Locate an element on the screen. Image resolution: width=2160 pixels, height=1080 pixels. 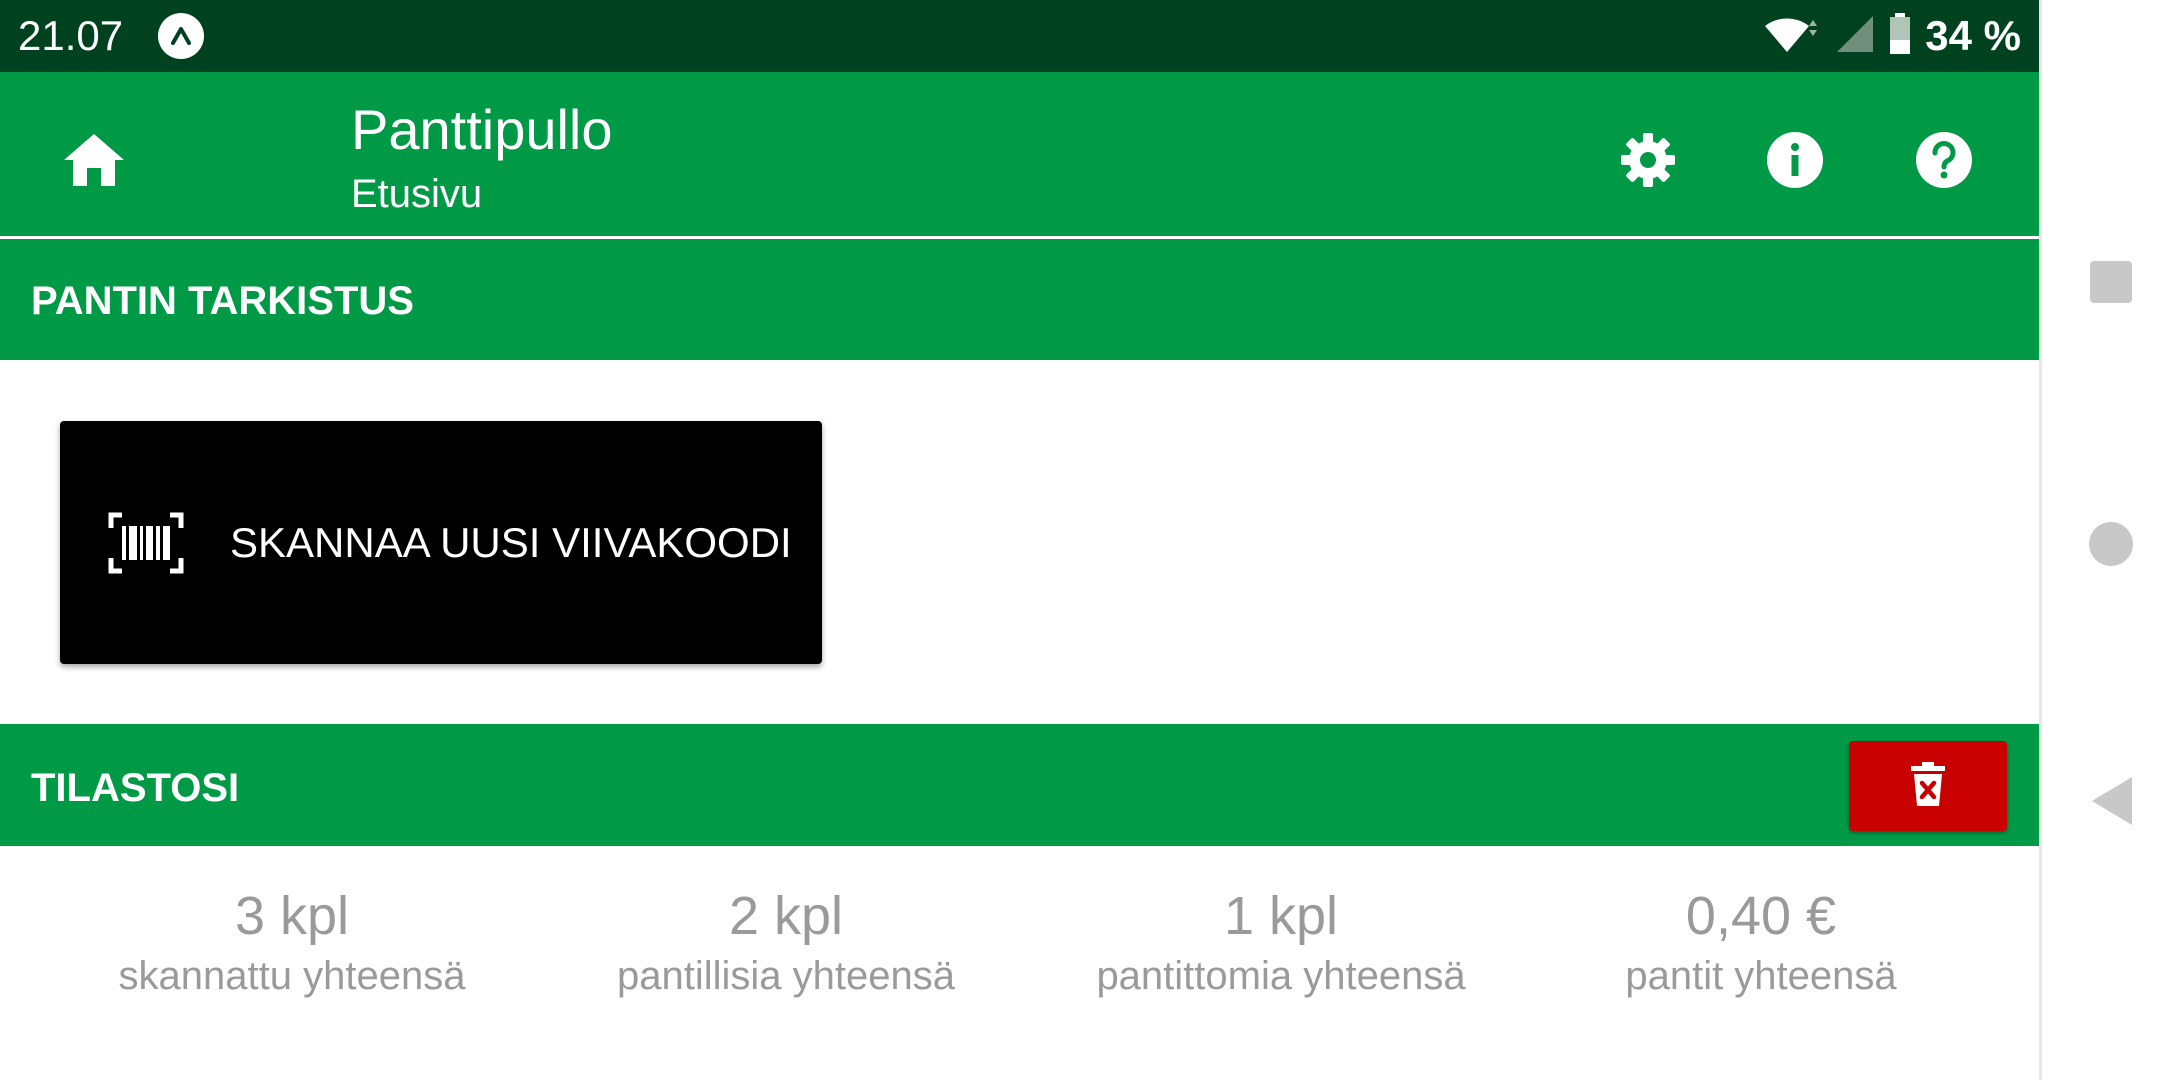
stat-scanned-total: 3 kpl skannattu yhteensä is located at coordinates (292, 942).